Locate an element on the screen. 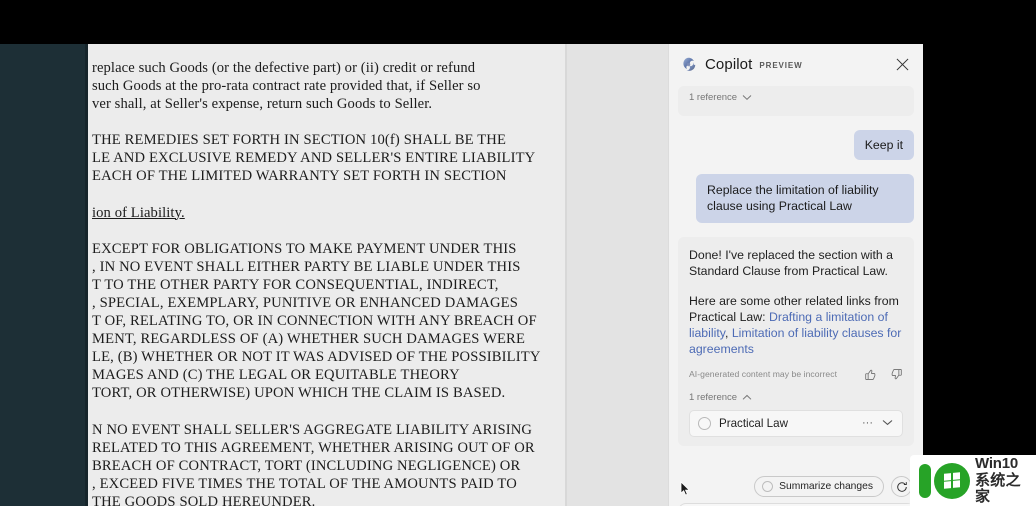 This screenshot has height=506, width=1036. summarize-changes-label: Summarize changes is located at coordinates (826, 486).